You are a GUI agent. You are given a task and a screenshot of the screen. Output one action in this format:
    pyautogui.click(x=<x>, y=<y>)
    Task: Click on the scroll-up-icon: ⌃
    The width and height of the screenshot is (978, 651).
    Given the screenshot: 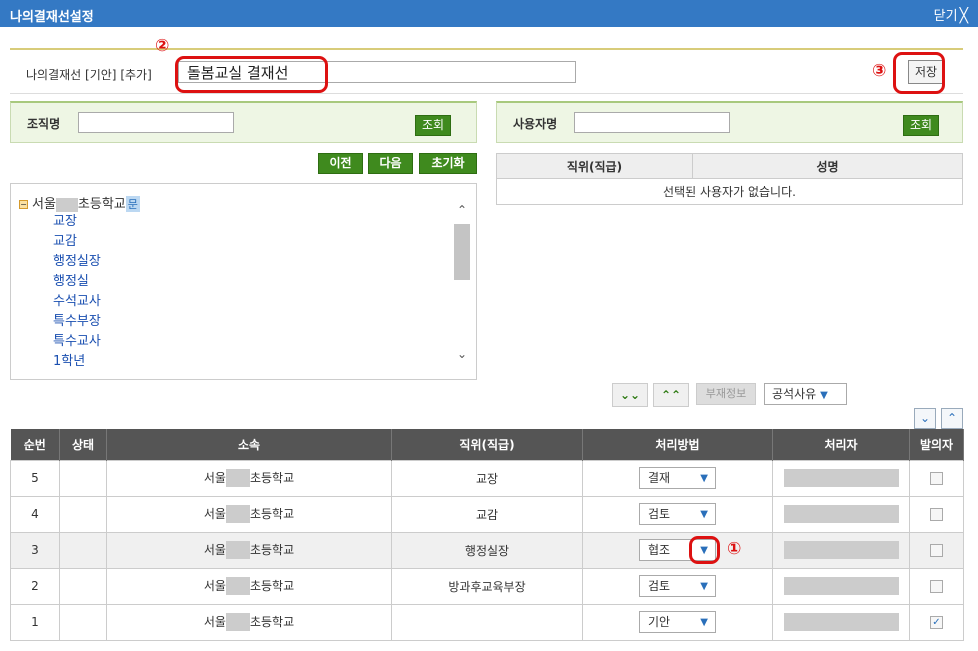 What is the action you would take?
    pyautogui.click(x=462, y=210)
    